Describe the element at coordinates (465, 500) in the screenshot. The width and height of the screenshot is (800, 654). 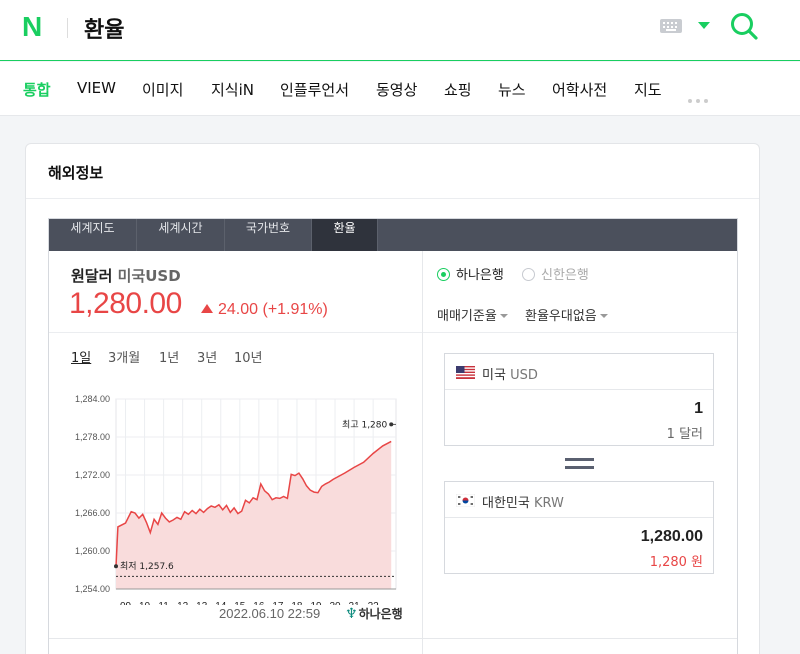
I see `kr-flag-icon` at that location.